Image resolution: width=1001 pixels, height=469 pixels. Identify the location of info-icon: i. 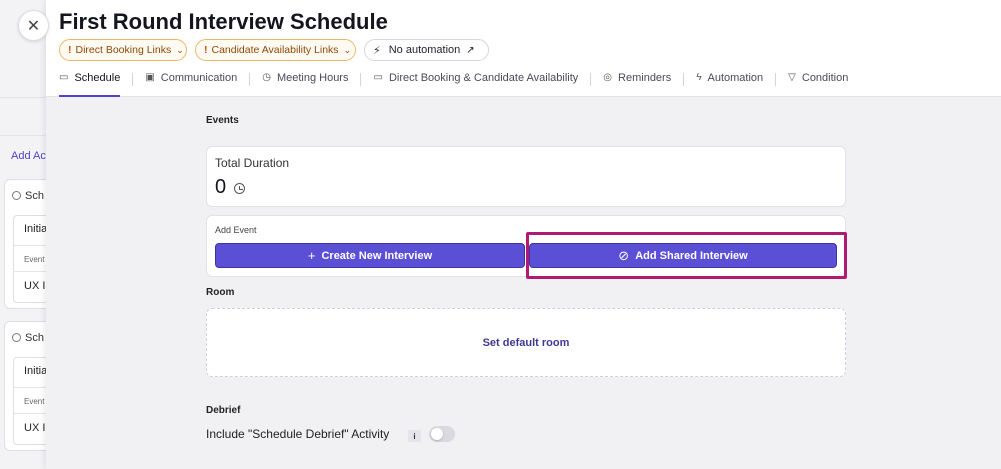
(414, 436).